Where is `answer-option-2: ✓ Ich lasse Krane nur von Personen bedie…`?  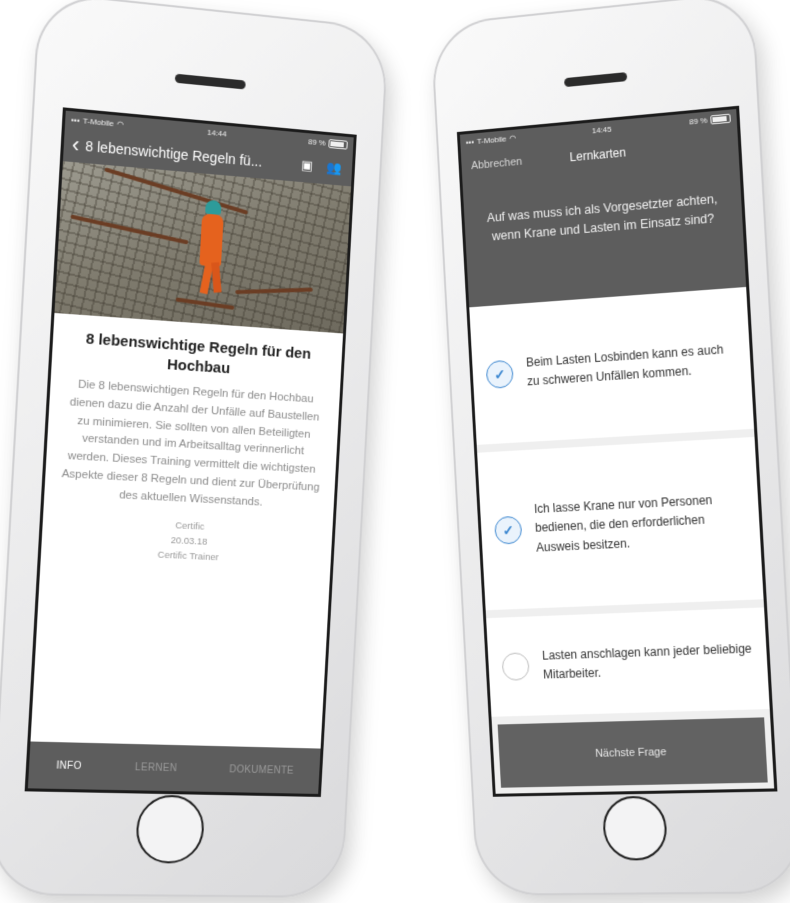 answer-option-2: ✓ Ich lasse Krane nur von Personen bedie… is located at coordinates (620, 523).